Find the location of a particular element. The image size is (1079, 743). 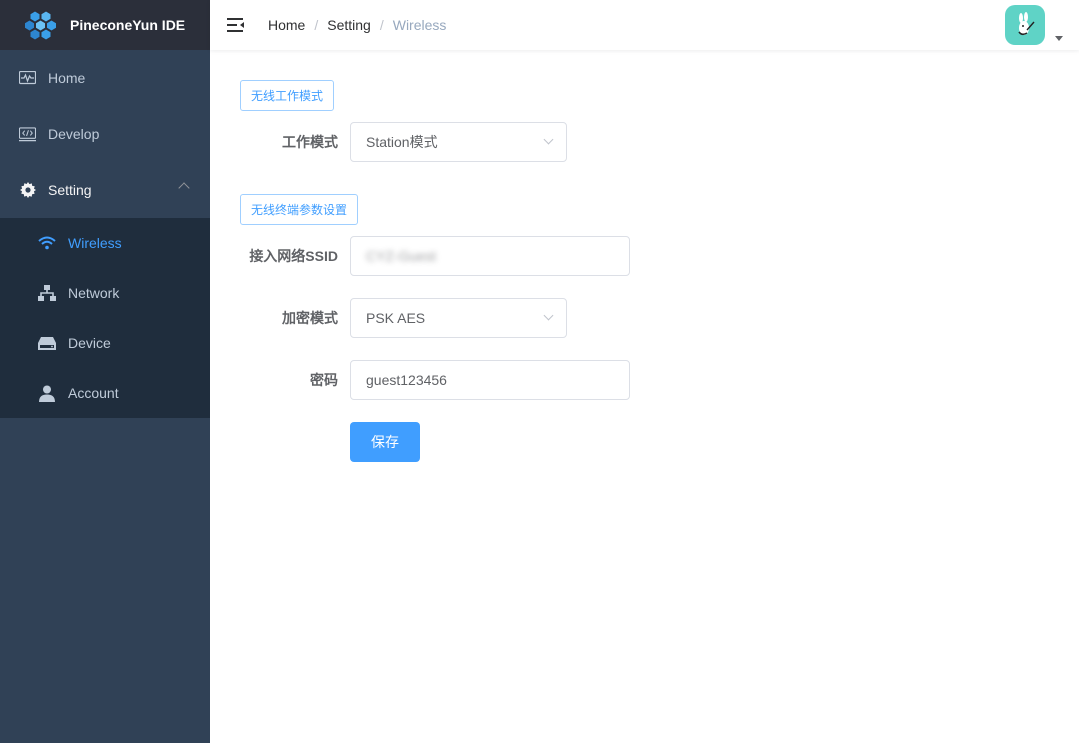

sidebar-item-setting: Setting is located at coordinates (105, 190).